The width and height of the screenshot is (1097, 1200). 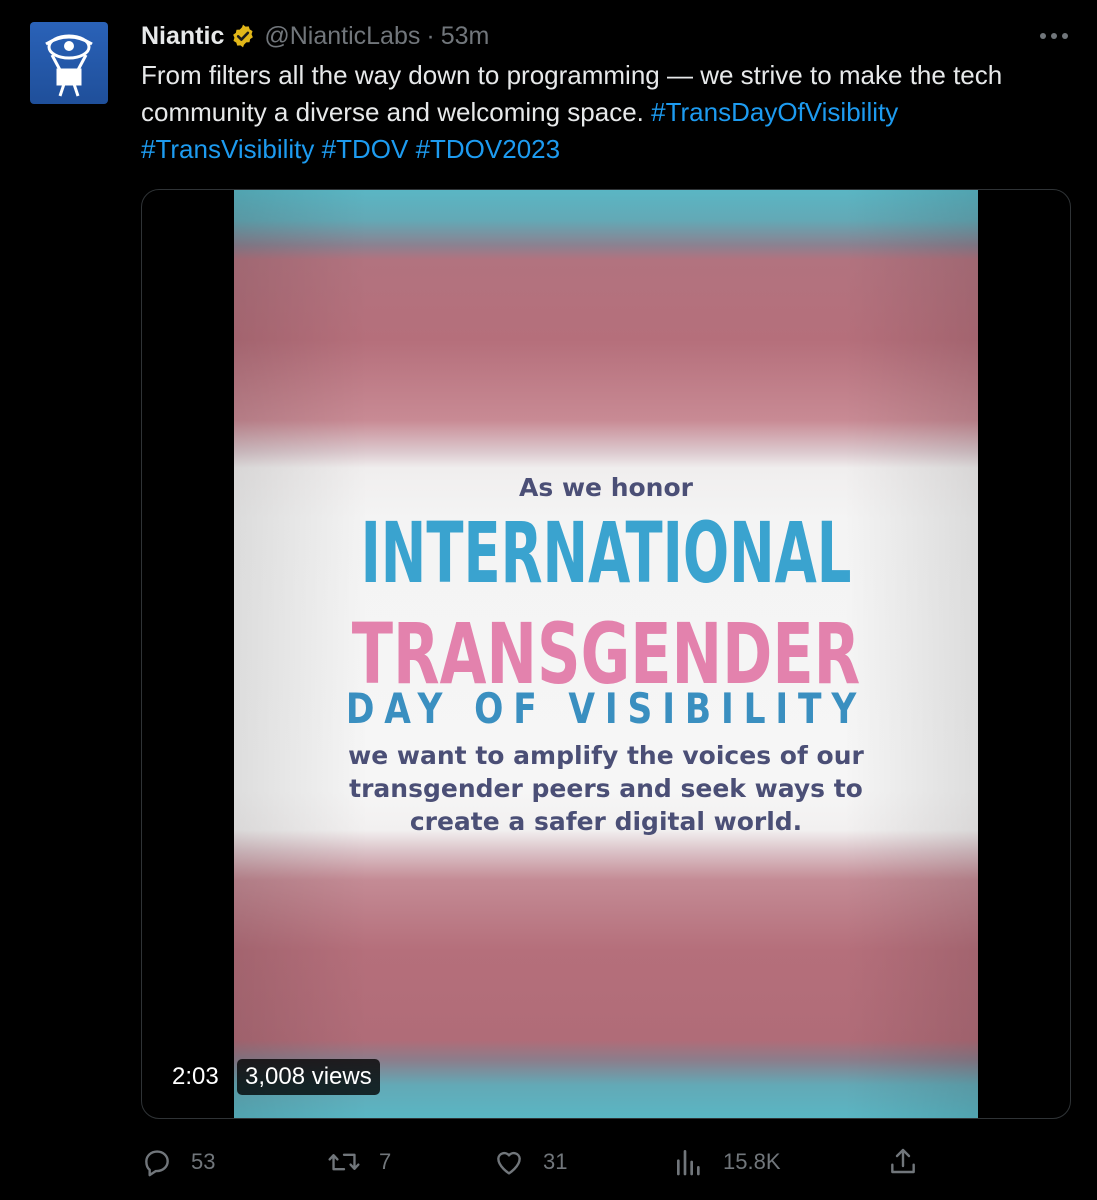 What do you see at coordinates (178, 1162) in the screenshot?
I see `reply-button: 53` at bounding box center [178, 1162].